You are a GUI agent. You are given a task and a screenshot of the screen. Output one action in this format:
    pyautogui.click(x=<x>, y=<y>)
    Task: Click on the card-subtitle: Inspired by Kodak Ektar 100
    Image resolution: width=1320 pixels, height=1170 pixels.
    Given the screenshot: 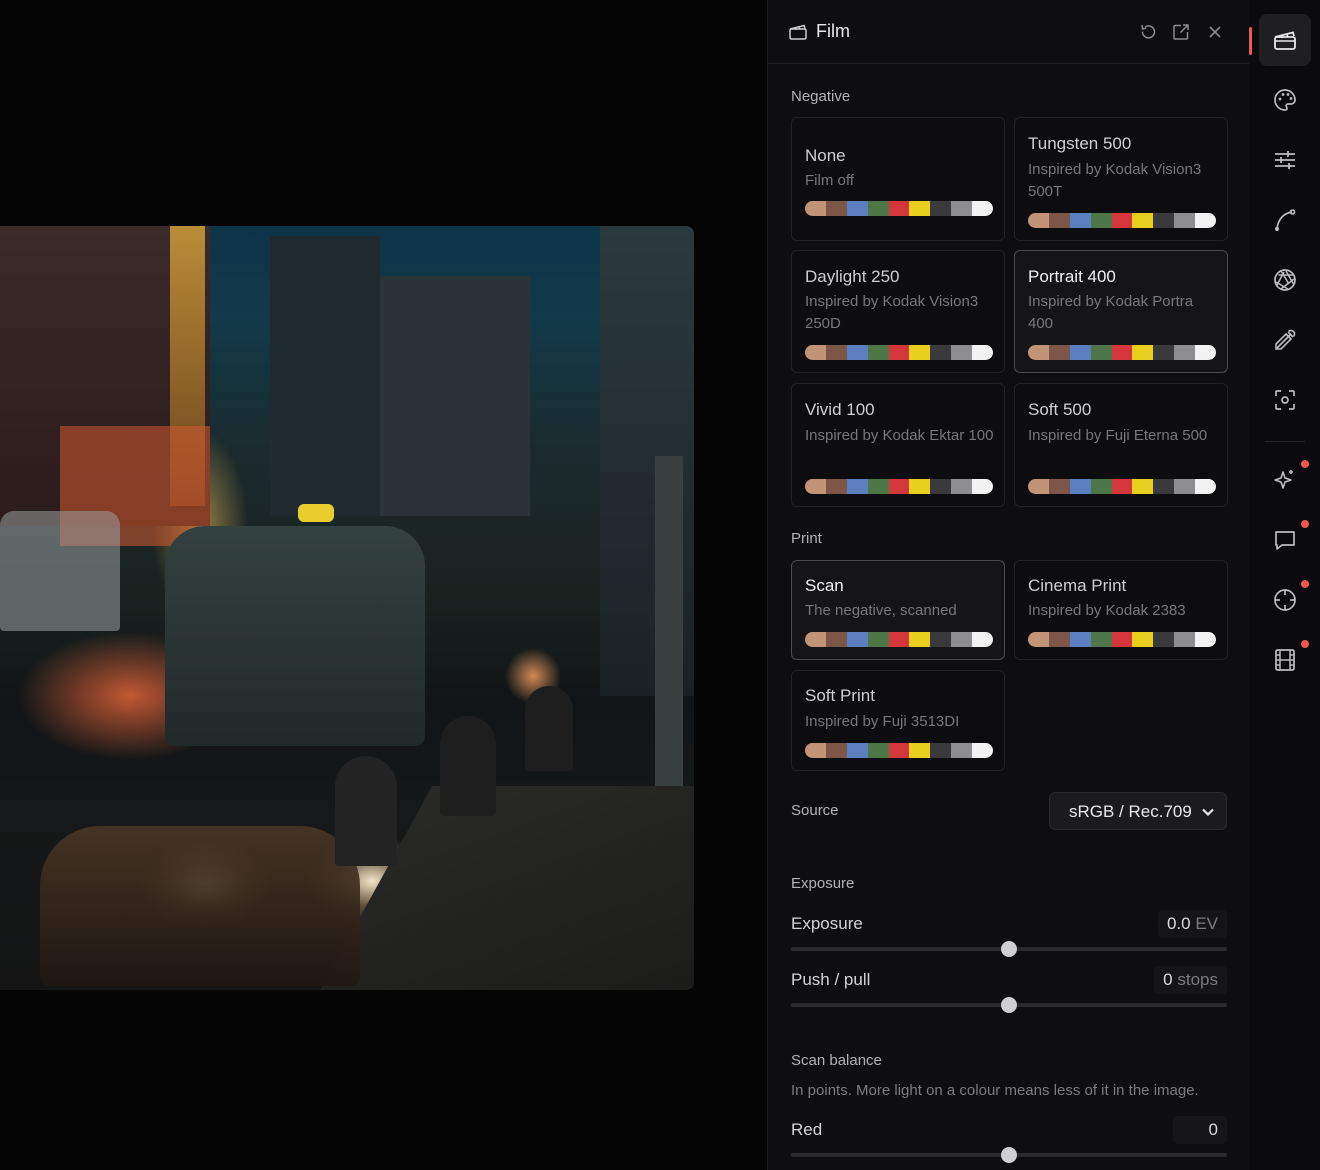 What is the action you would take?
    pyautogui.click(x=899, y=435)
    